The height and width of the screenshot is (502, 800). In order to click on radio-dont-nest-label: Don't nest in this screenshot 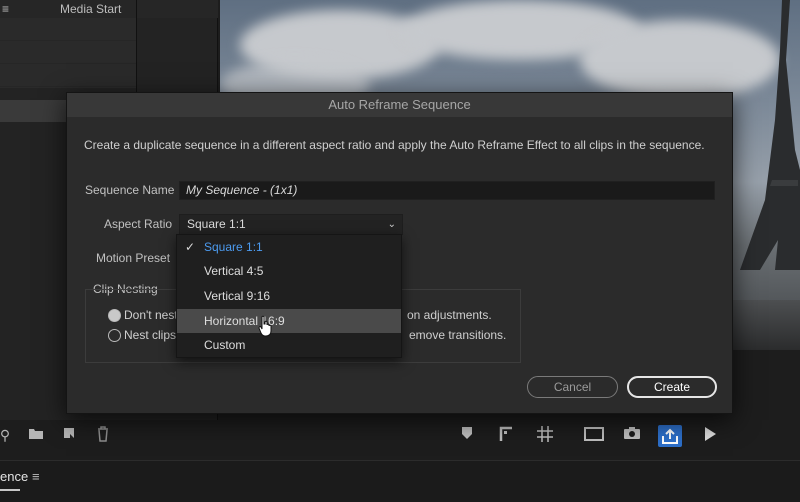, I will do `click(151, 315)`.